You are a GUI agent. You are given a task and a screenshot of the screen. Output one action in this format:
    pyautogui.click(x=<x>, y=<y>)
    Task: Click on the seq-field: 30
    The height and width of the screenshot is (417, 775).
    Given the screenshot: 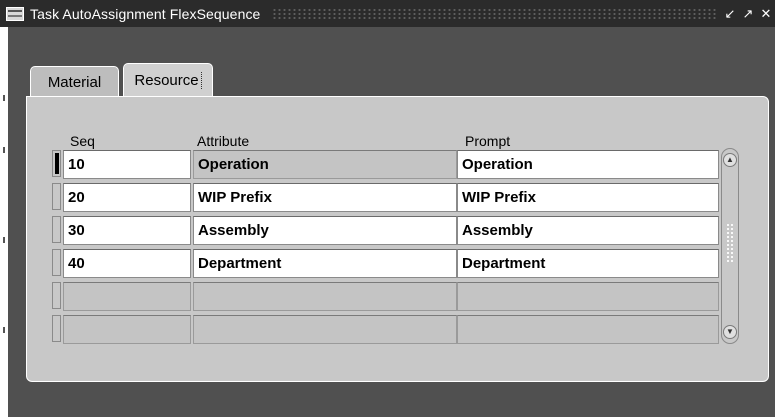 What is the action you would take?
    pyautogui.click(x=127, y=230)
    